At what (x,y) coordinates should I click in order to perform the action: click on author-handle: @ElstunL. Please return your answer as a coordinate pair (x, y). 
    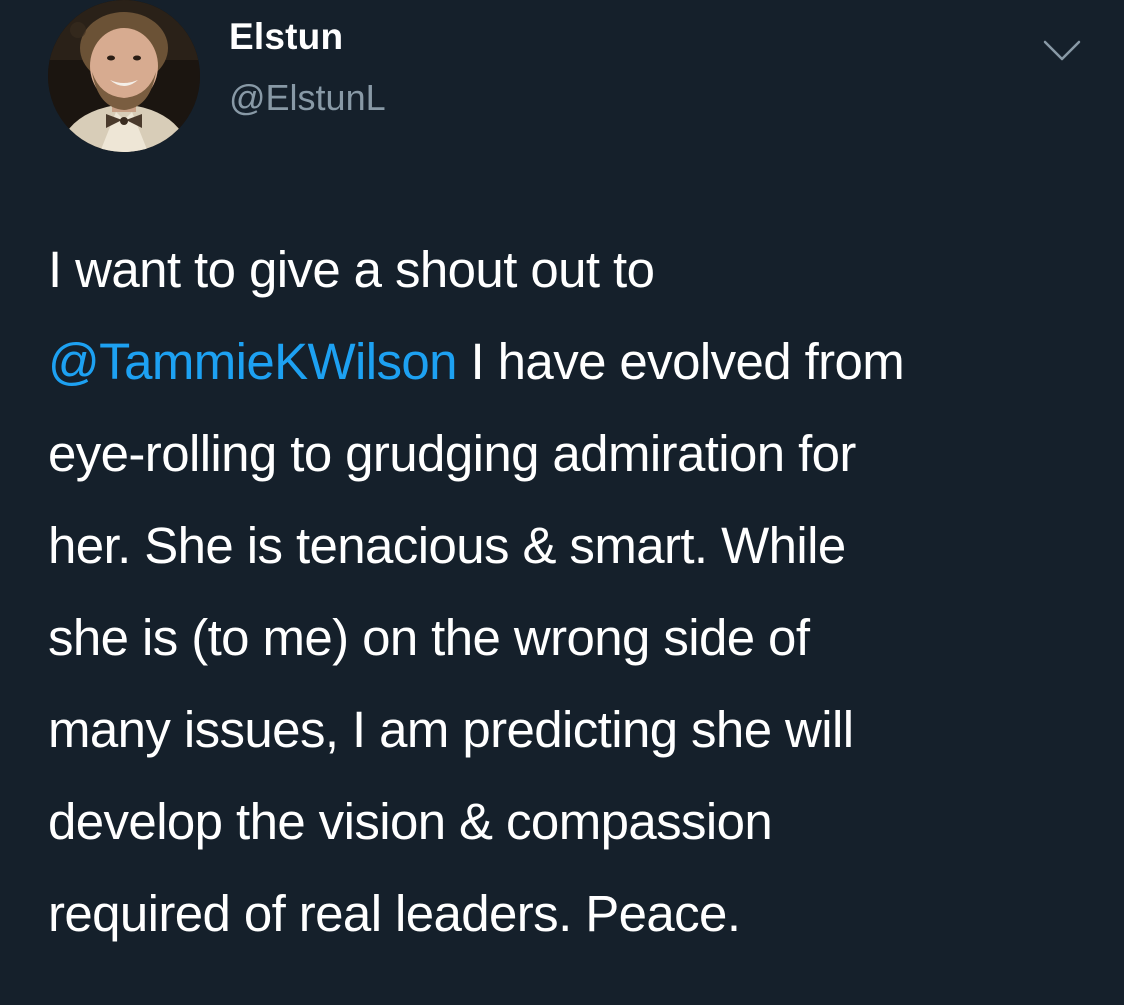
    Looking at the image, I should click on (307, 98).